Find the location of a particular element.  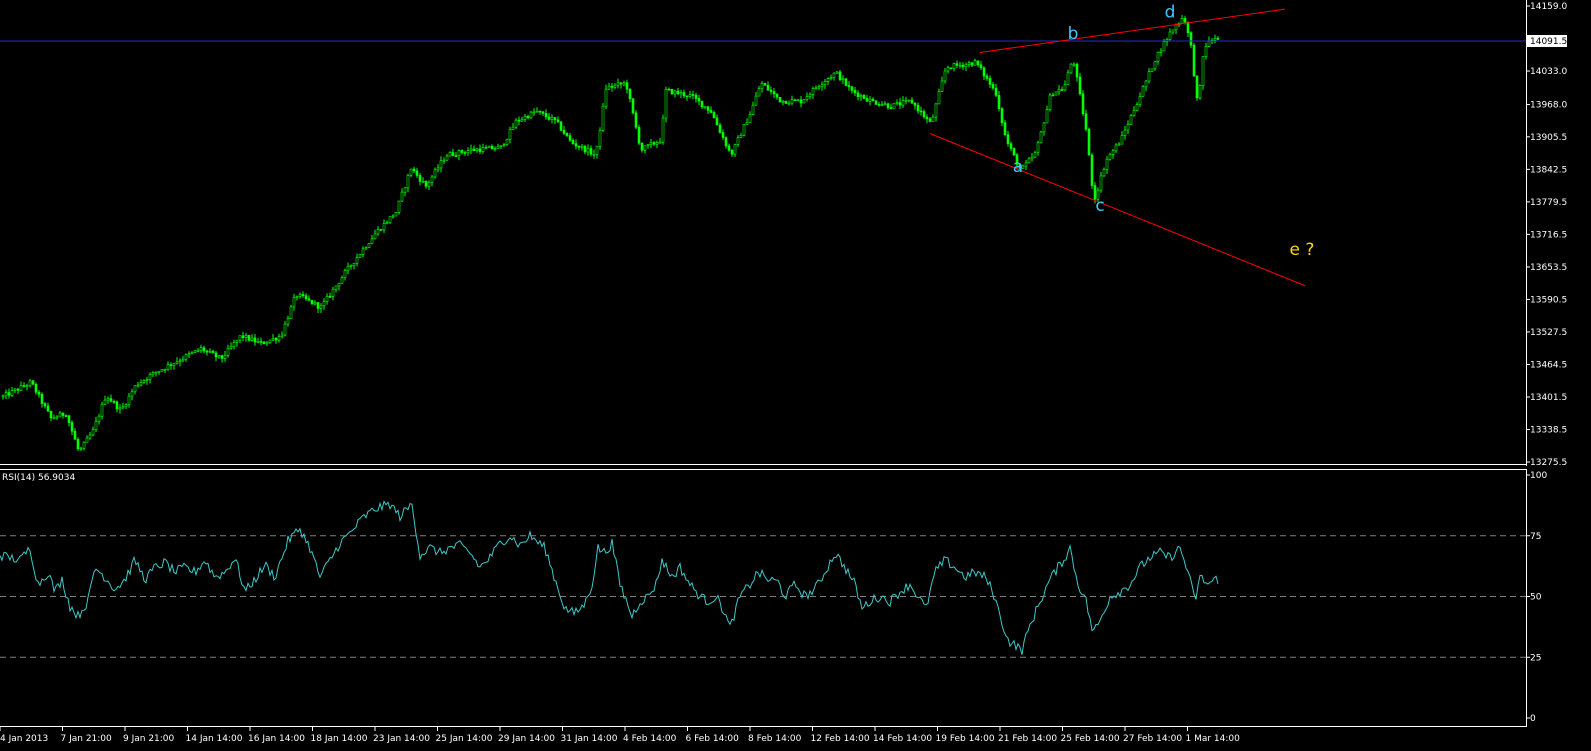

time-tick-label: 12 Feb 14:00 is located at coordinates (840, 739).